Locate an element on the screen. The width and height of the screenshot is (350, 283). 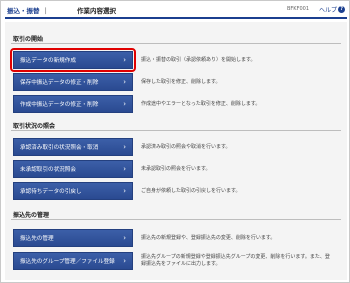
button-label: 保存中振込データの修正・削除 is located at coordinates (59, 83).